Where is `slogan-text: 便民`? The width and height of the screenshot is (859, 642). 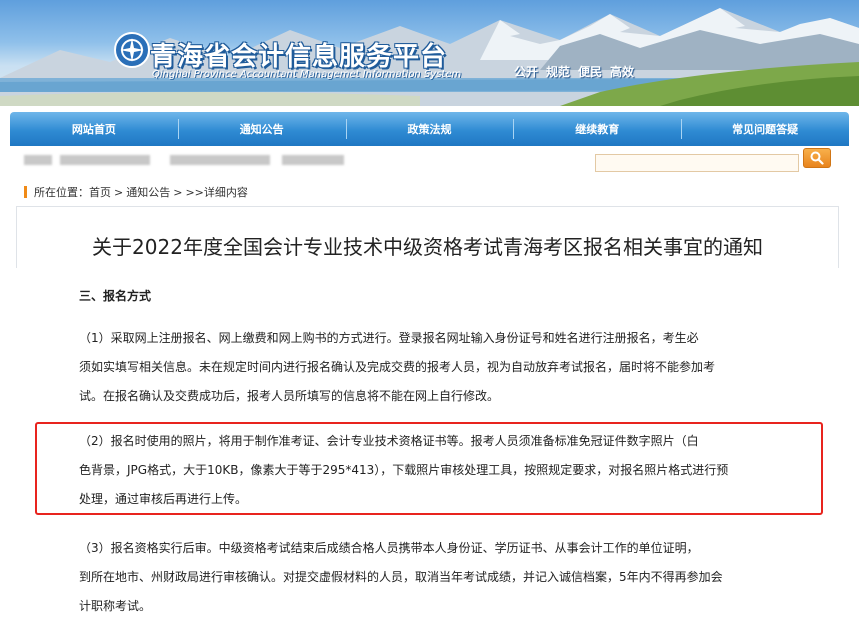 slogan-text: 便民 is located at coordinates (590, 72).